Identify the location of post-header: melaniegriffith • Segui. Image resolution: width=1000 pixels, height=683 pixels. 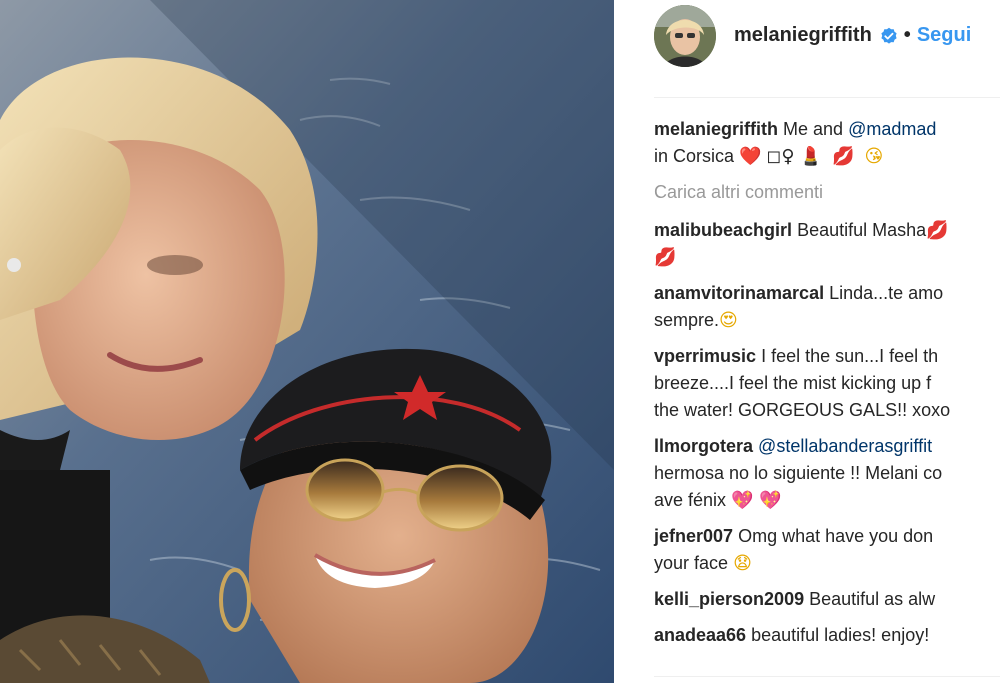
(807, 44).